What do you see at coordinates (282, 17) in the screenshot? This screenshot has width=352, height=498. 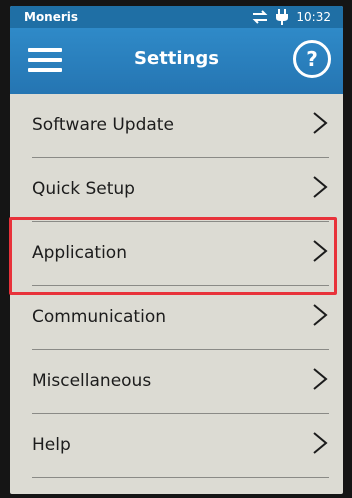 I see `power-plug-icon` at bounding box center [282, 17].